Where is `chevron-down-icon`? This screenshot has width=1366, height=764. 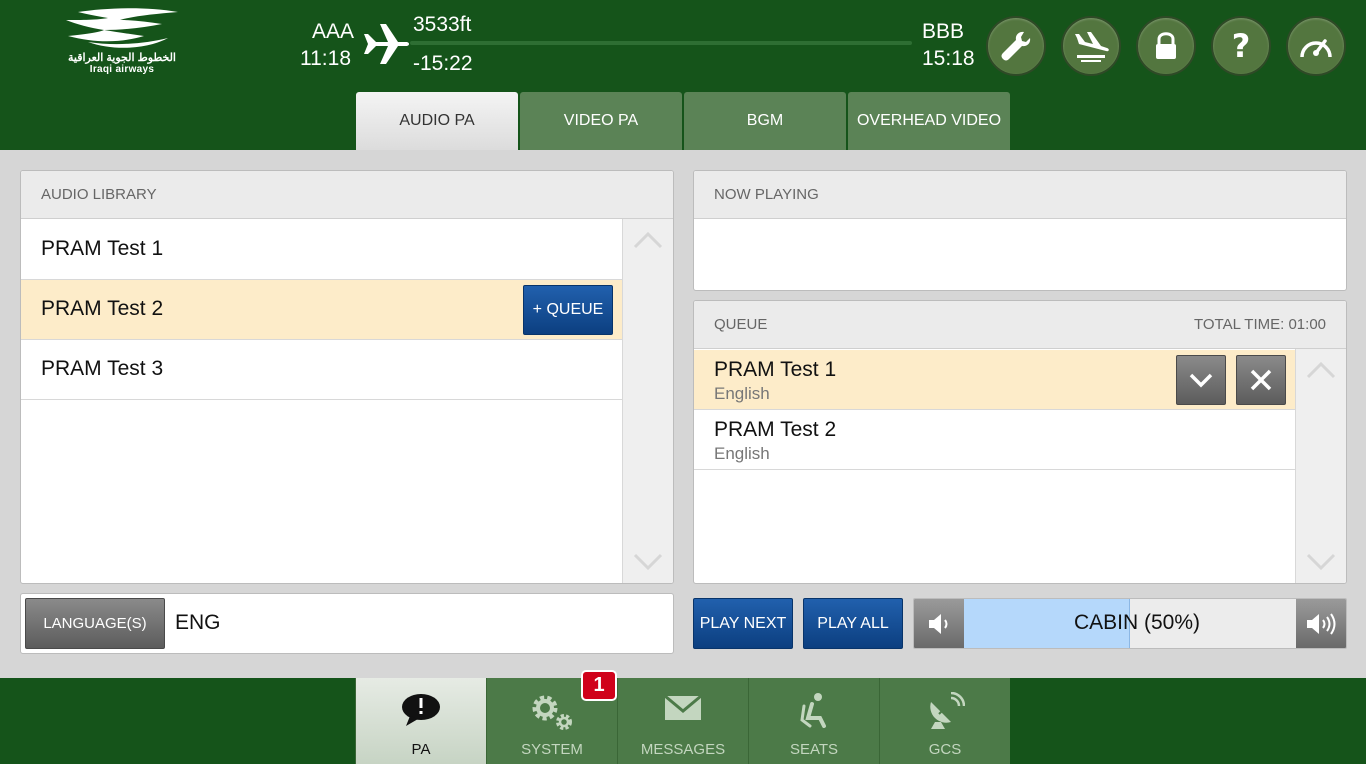
chevron-down-icon is located at coordinates (1201, 380).